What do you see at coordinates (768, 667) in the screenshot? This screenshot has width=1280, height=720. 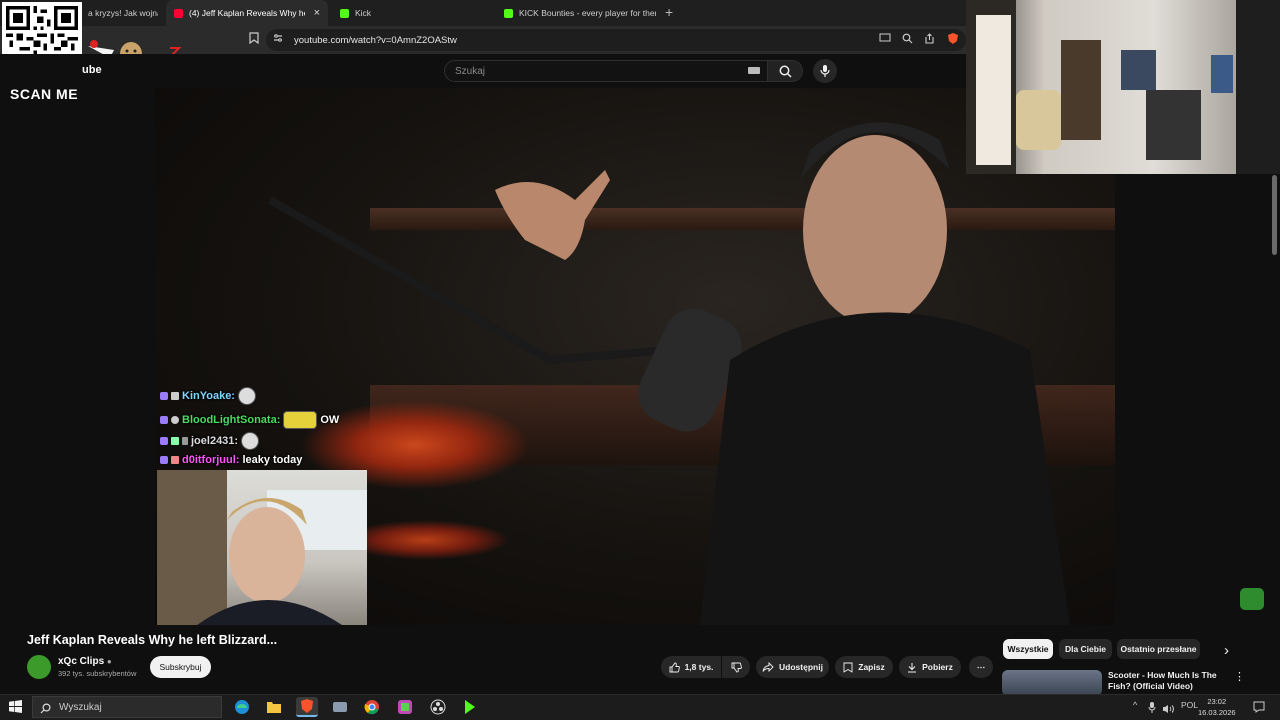 I see `share-arrow-icon` at bounding box center [768, 667].